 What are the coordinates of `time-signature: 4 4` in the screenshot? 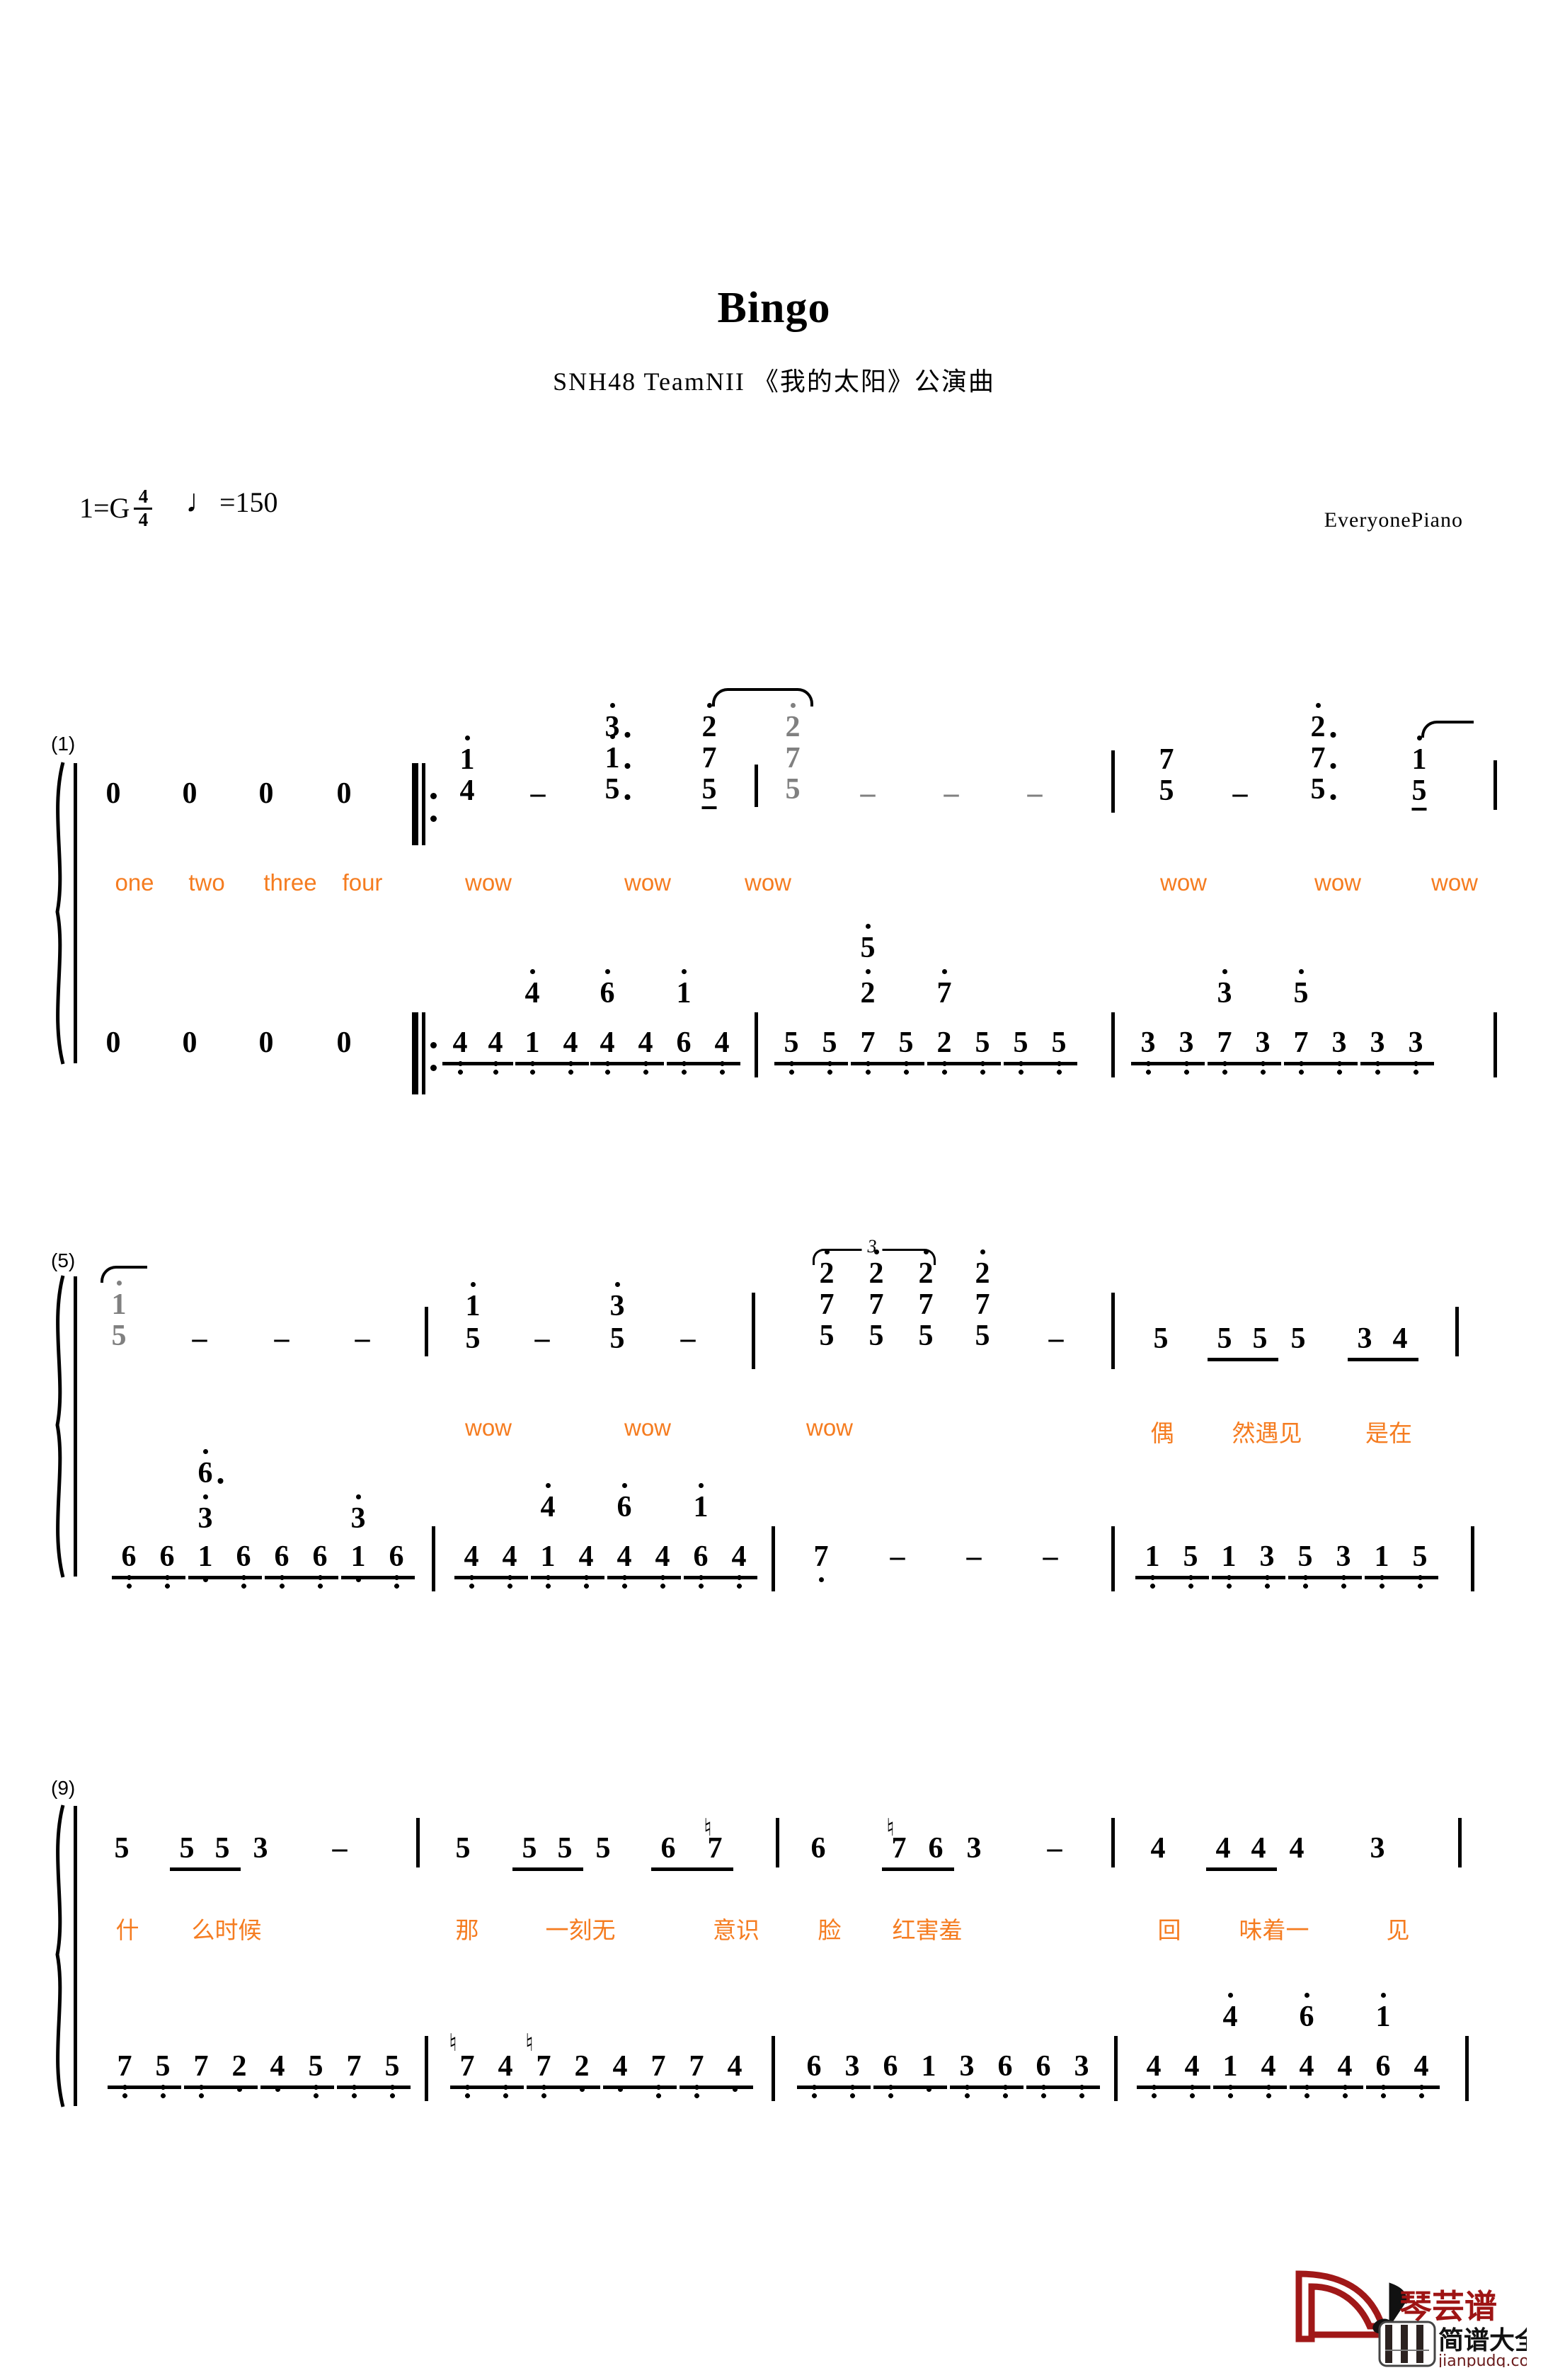 It's located at (143, 508).